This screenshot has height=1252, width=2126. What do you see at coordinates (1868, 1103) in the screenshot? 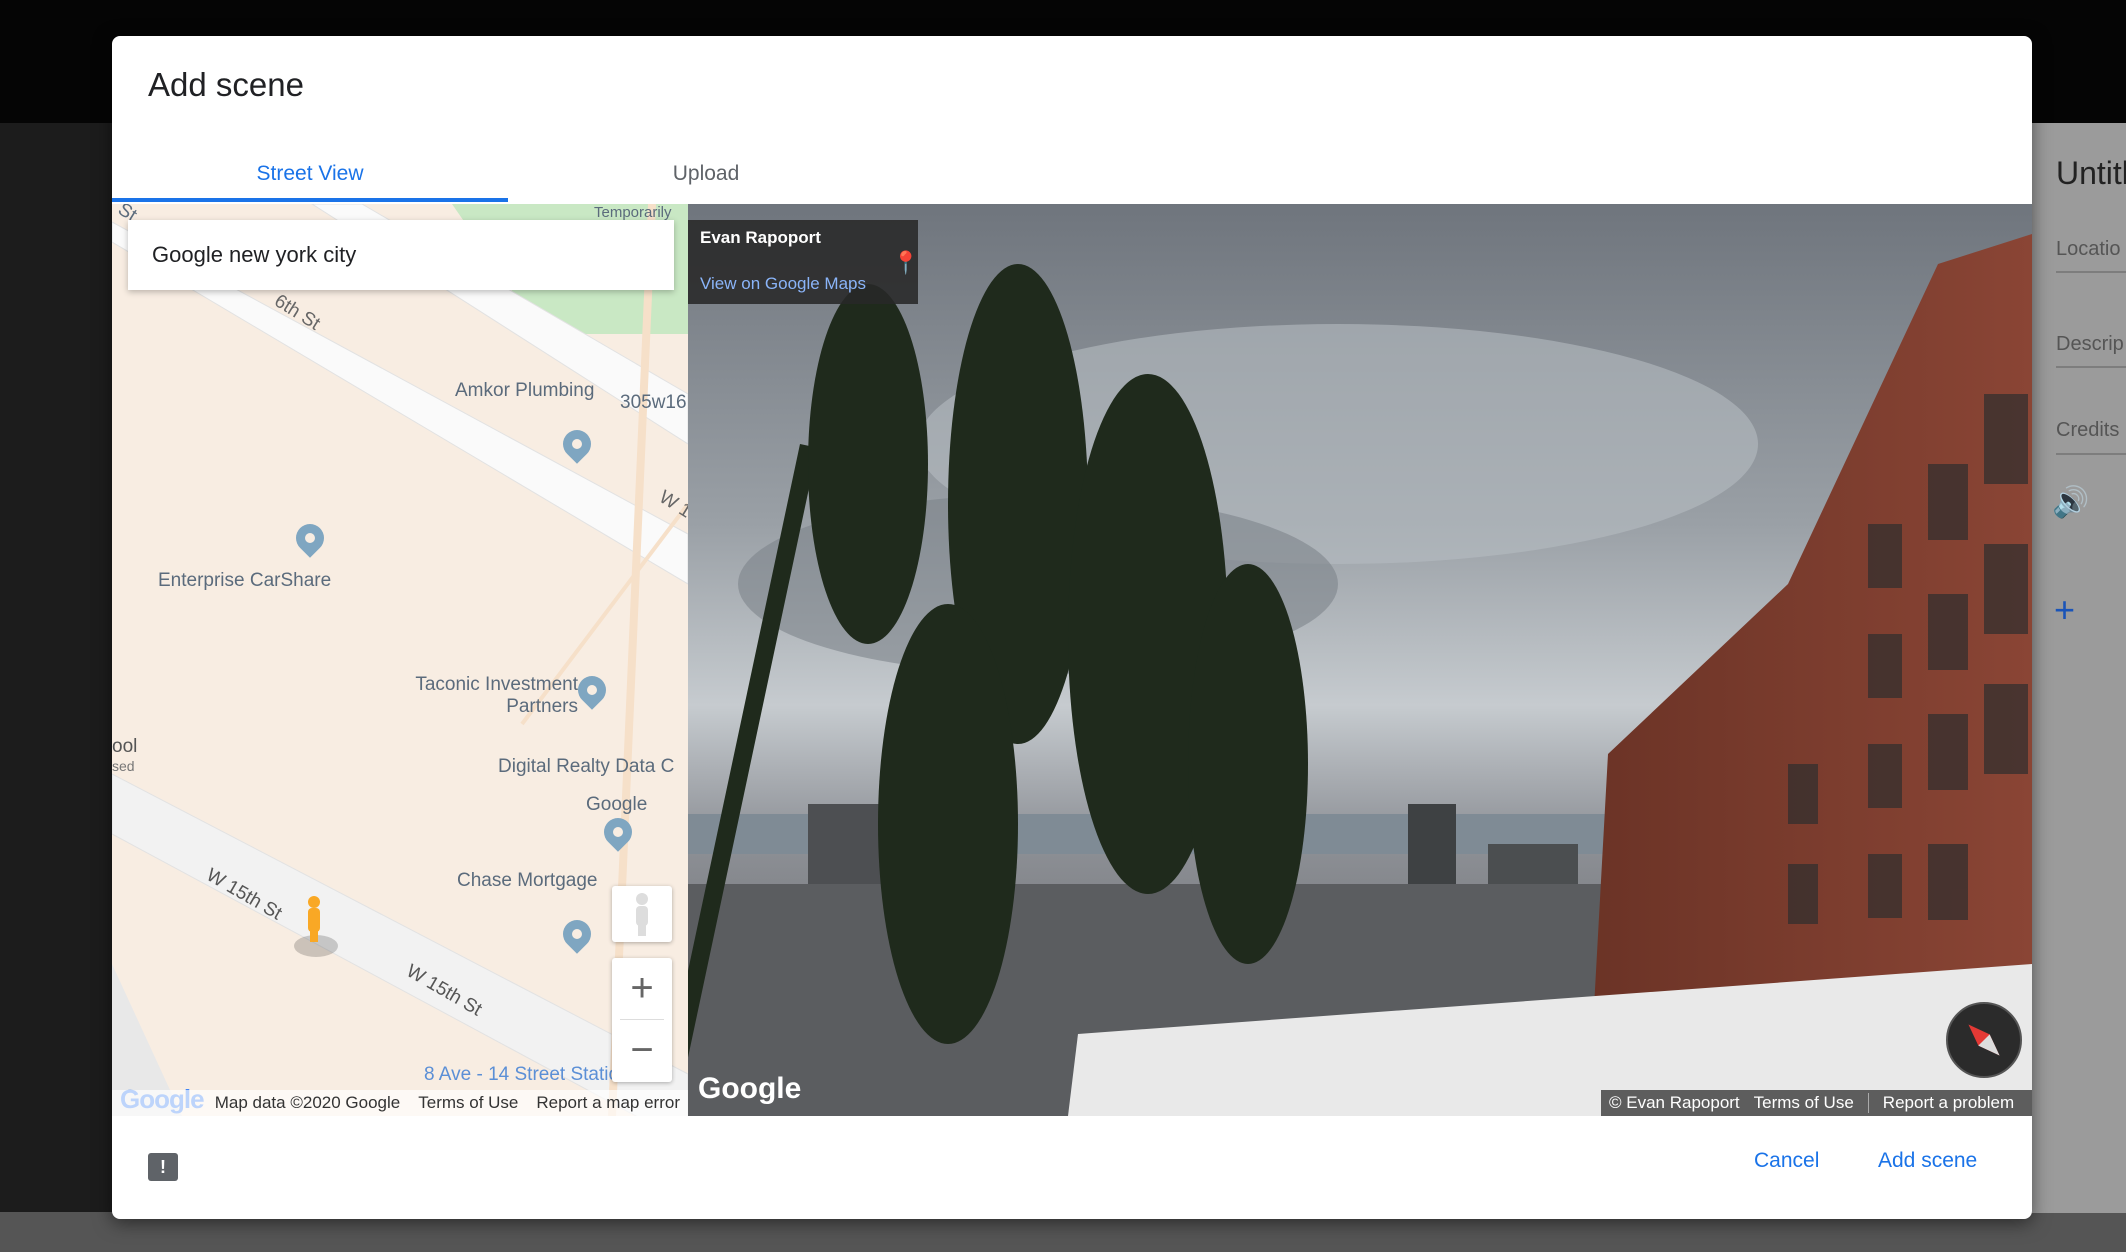
I see `attribution-separator` at bounding box center [1868, 1103].